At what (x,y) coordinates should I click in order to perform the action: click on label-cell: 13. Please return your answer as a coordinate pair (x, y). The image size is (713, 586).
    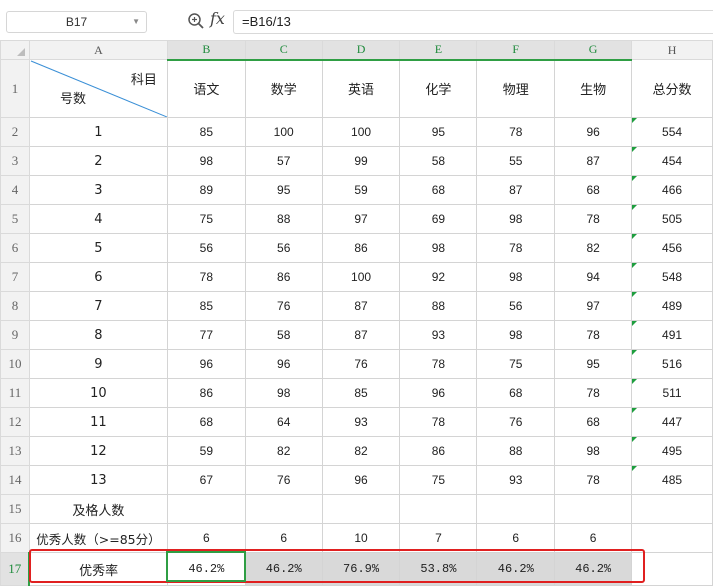
    Looking at the image, I should click on (98, 480).